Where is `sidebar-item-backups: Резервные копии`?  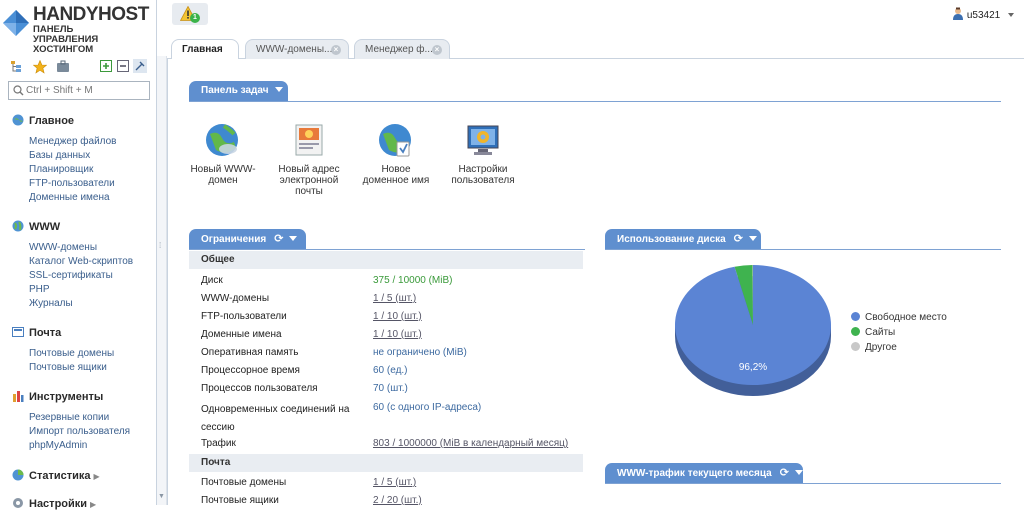 sidebar-item-backups: Резервные копии is located at coordinates (69, 417).